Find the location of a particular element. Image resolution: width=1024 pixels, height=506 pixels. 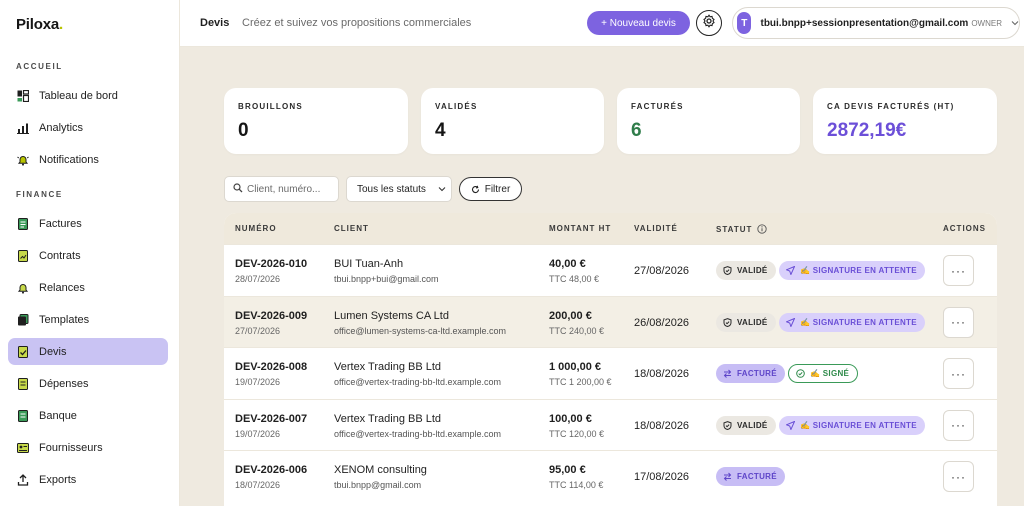

chevron-down-icon is located at coordinates (442, 190).